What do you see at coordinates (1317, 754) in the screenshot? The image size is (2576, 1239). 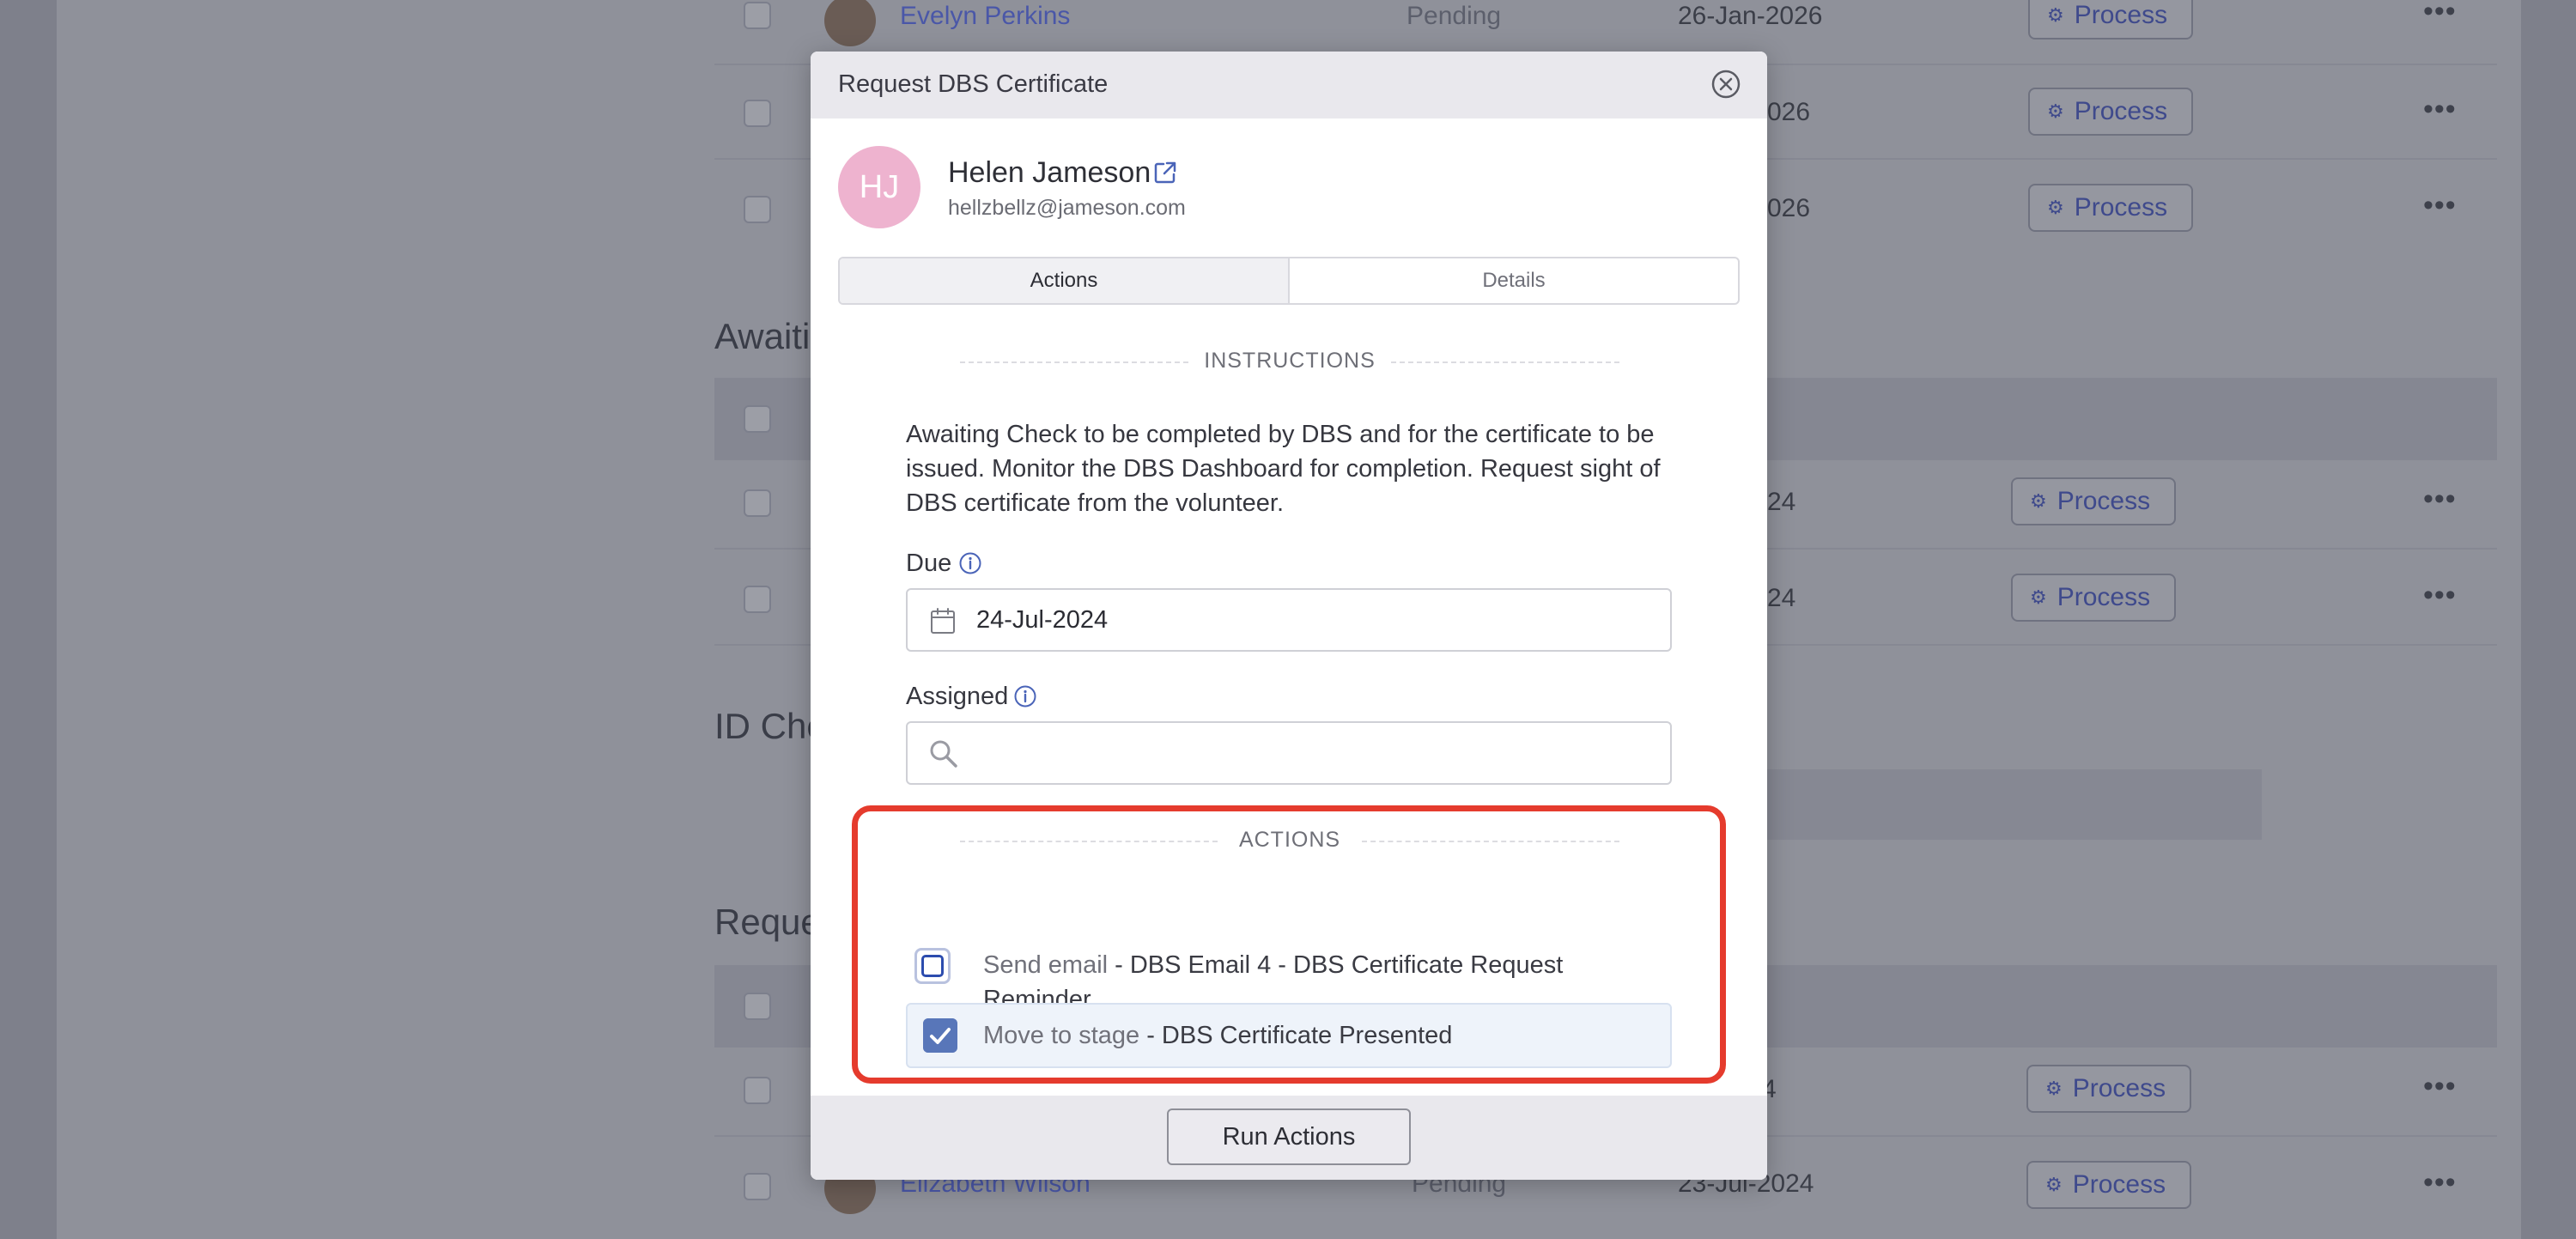 I see `assigned-search-input` at bounding box center [1317, 754].